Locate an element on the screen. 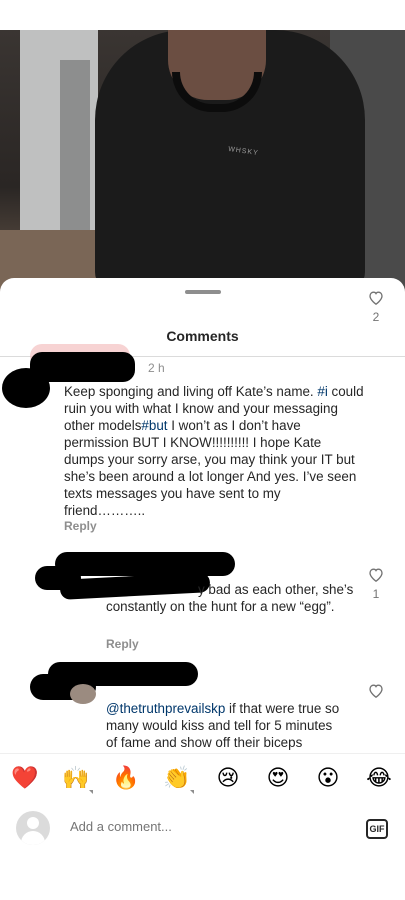 Image resolution: width=405 pixels, height=900 pixels. comment-time: 2 h is located at coordinates (156, 368).